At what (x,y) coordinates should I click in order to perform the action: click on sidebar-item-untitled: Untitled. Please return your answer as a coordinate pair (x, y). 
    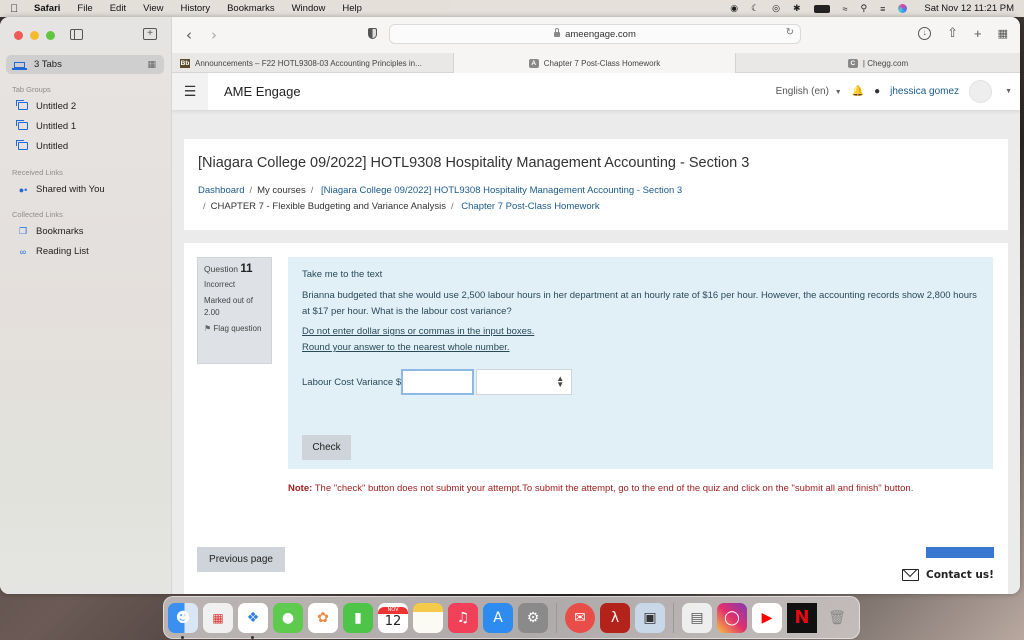
    Looking at the image, I should click on (42, 145).